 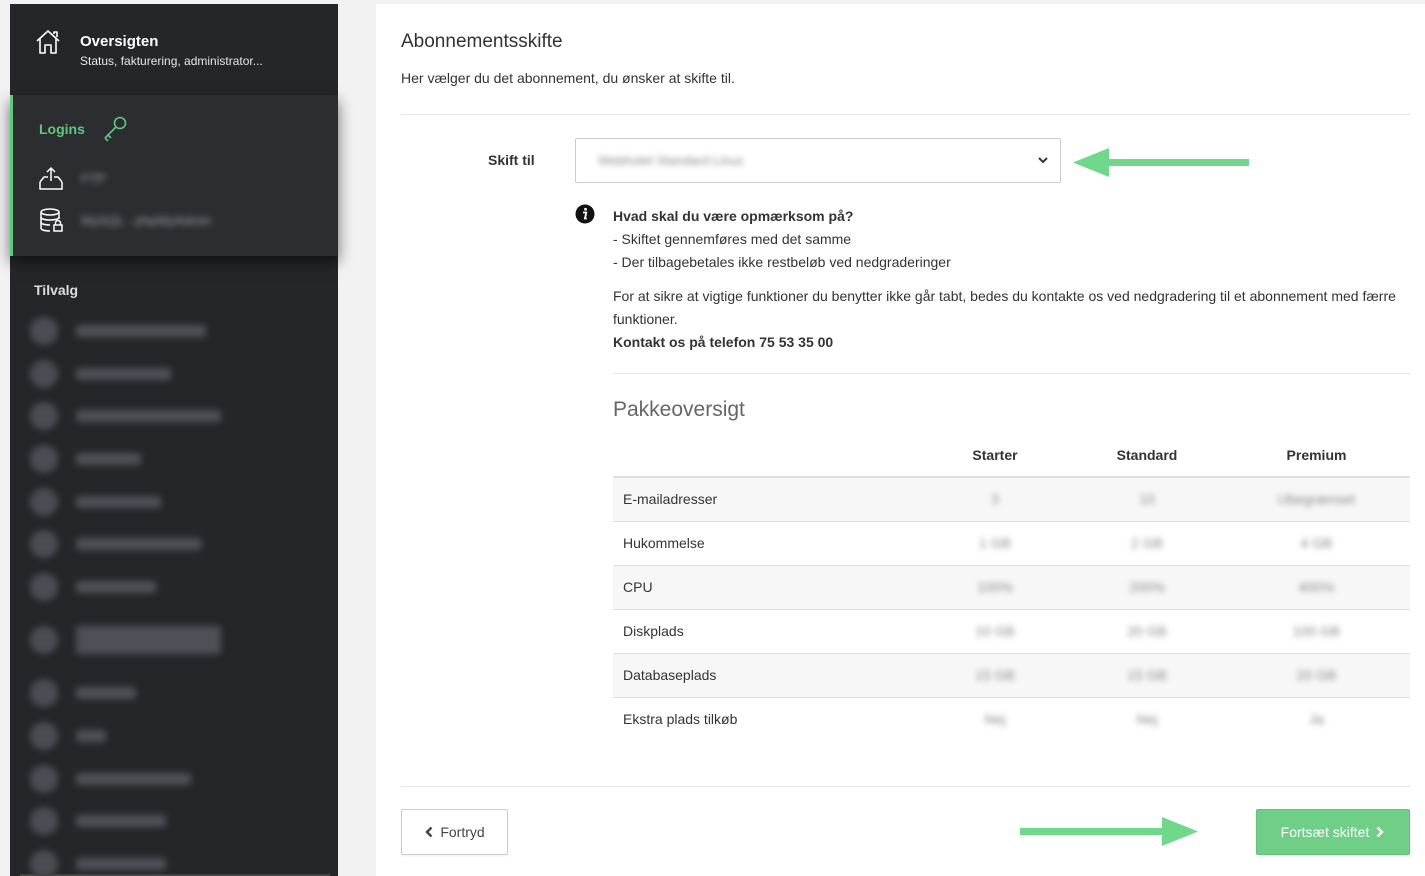 What do you see at coordinates (733, 216) in the screenshot?
I see `notice-heading: Hvad skal du være opmærksom på?` at bounding box center [733, 216].